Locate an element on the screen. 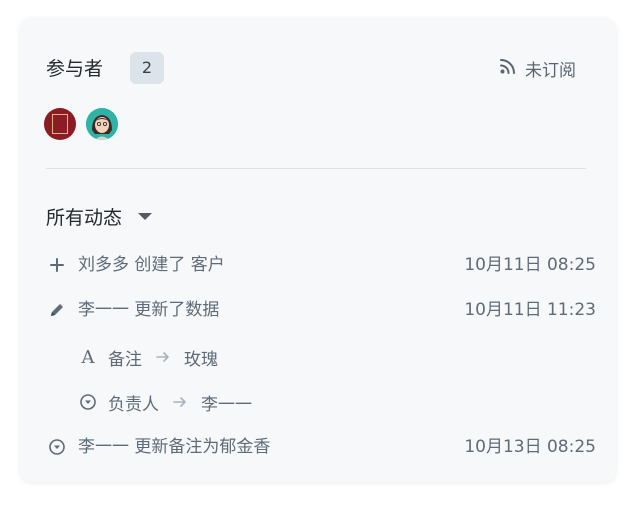  change-value: 李一一 is located at coordinates (226, 404).